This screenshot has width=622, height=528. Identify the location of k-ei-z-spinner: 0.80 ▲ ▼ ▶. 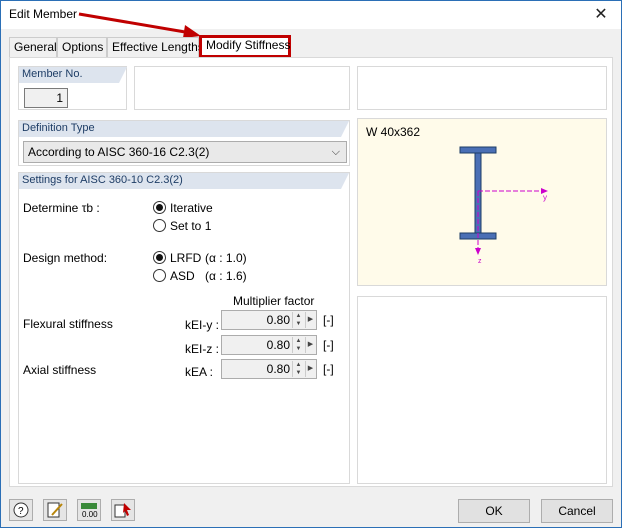
(269, 345).